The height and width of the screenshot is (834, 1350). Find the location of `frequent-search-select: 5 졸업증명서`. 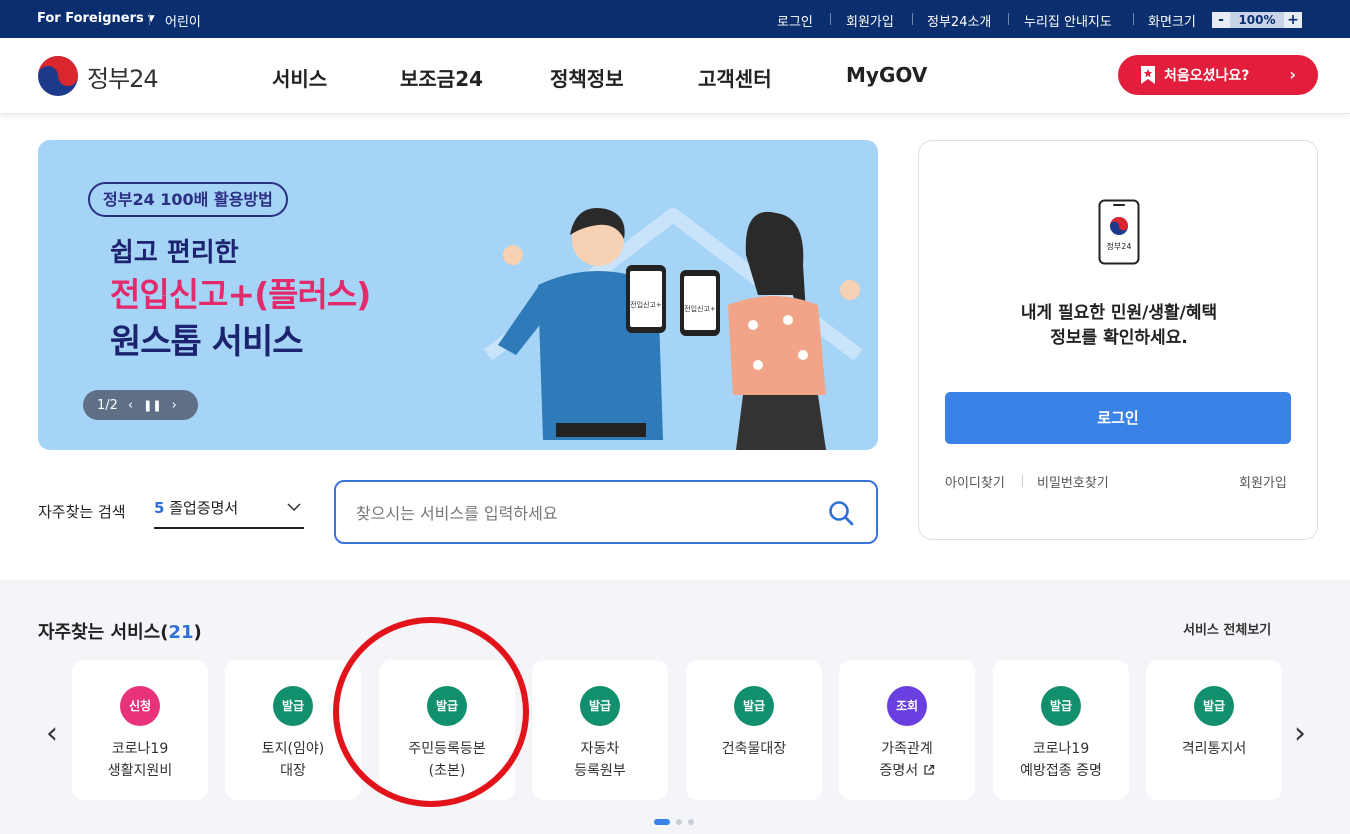

frequent-search-select: 5 졸업증명서 is located at coordinates (229, 513).